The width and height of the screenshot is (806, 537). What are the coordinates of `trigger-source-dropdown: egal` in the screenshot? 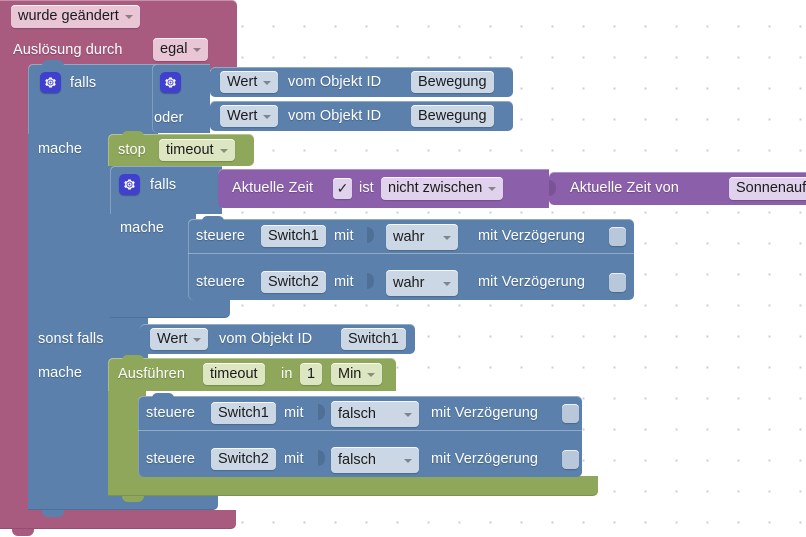 It's located at (181, 49).